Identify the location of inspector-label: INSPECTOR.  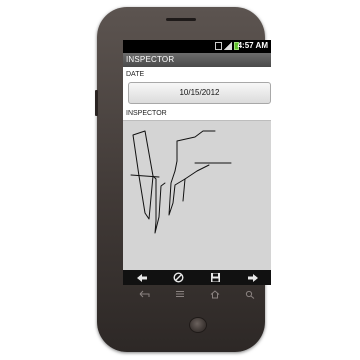
(146, 113).